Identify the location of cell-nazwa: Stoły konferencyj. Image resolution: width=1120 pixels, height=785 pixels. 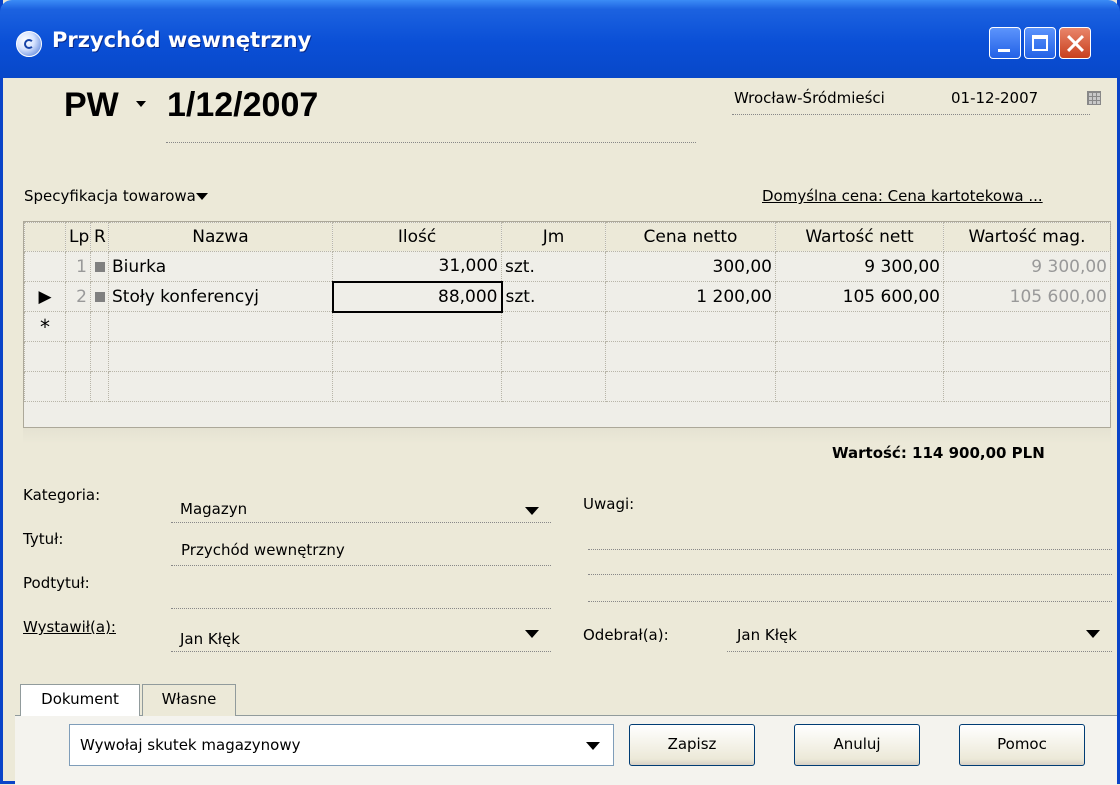
(220, 296).